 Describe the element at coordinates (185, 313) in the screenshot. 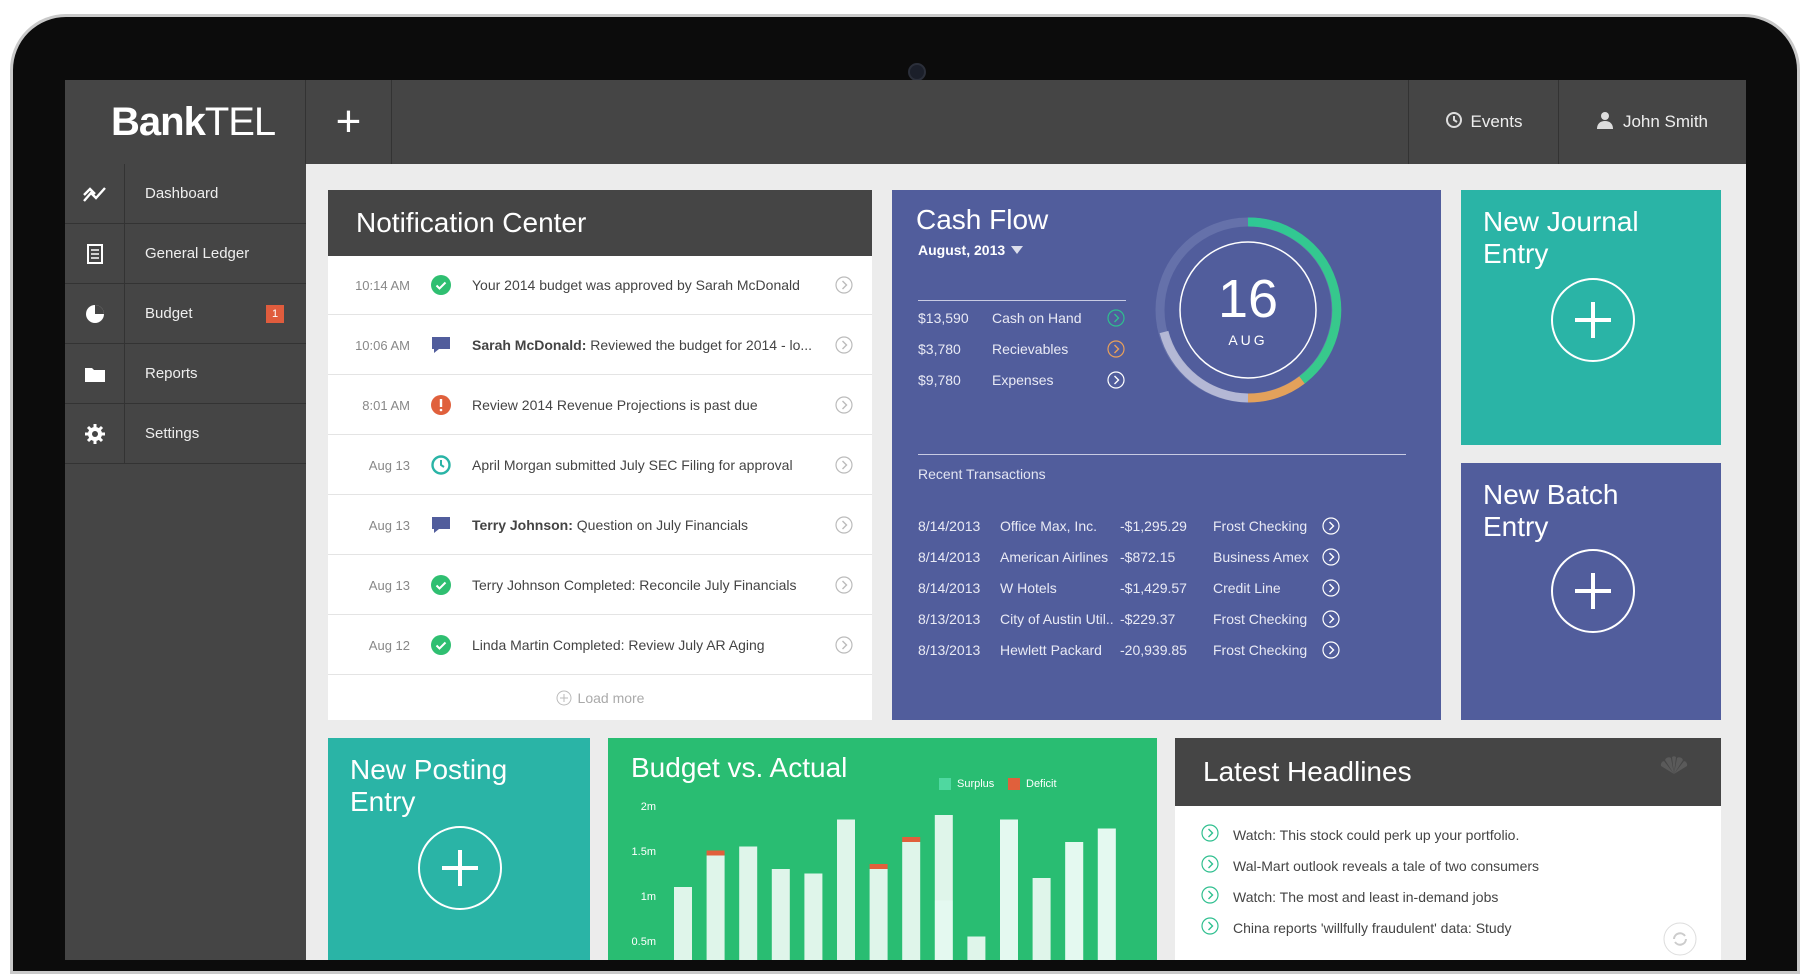

I see `sidebar-item-budget: Budget 1` at that location.